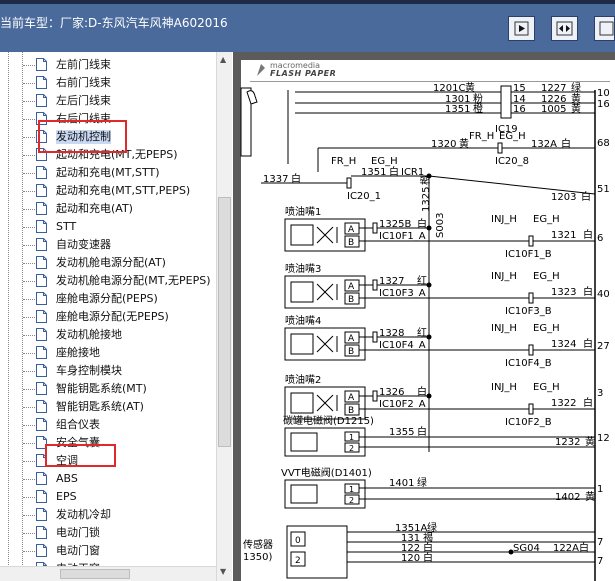 The height and width of the screenshot is (581, 615). Describe the element at coordinates (351, 448) in the screenshot. I see `canister-pin-2: 2` at that location.